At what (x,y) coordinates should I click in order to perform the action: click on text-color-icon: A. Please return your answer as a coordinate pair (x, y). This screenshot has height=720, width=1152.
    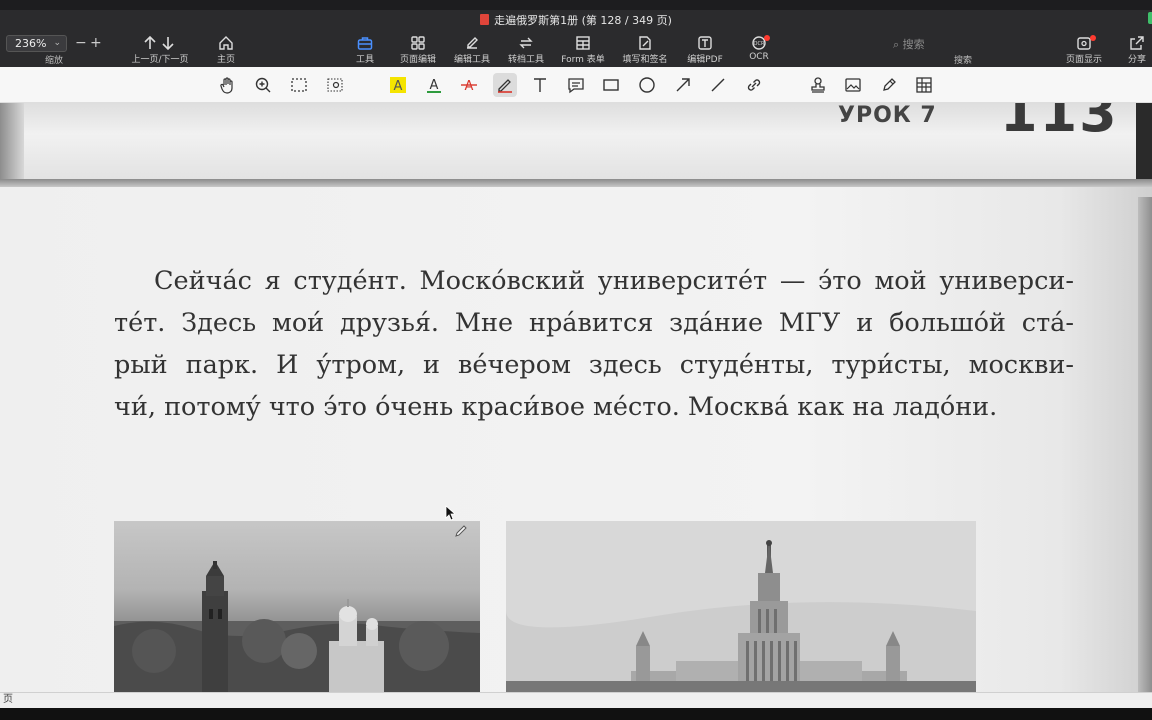
    Looking at the image, I should click on (434, 85).